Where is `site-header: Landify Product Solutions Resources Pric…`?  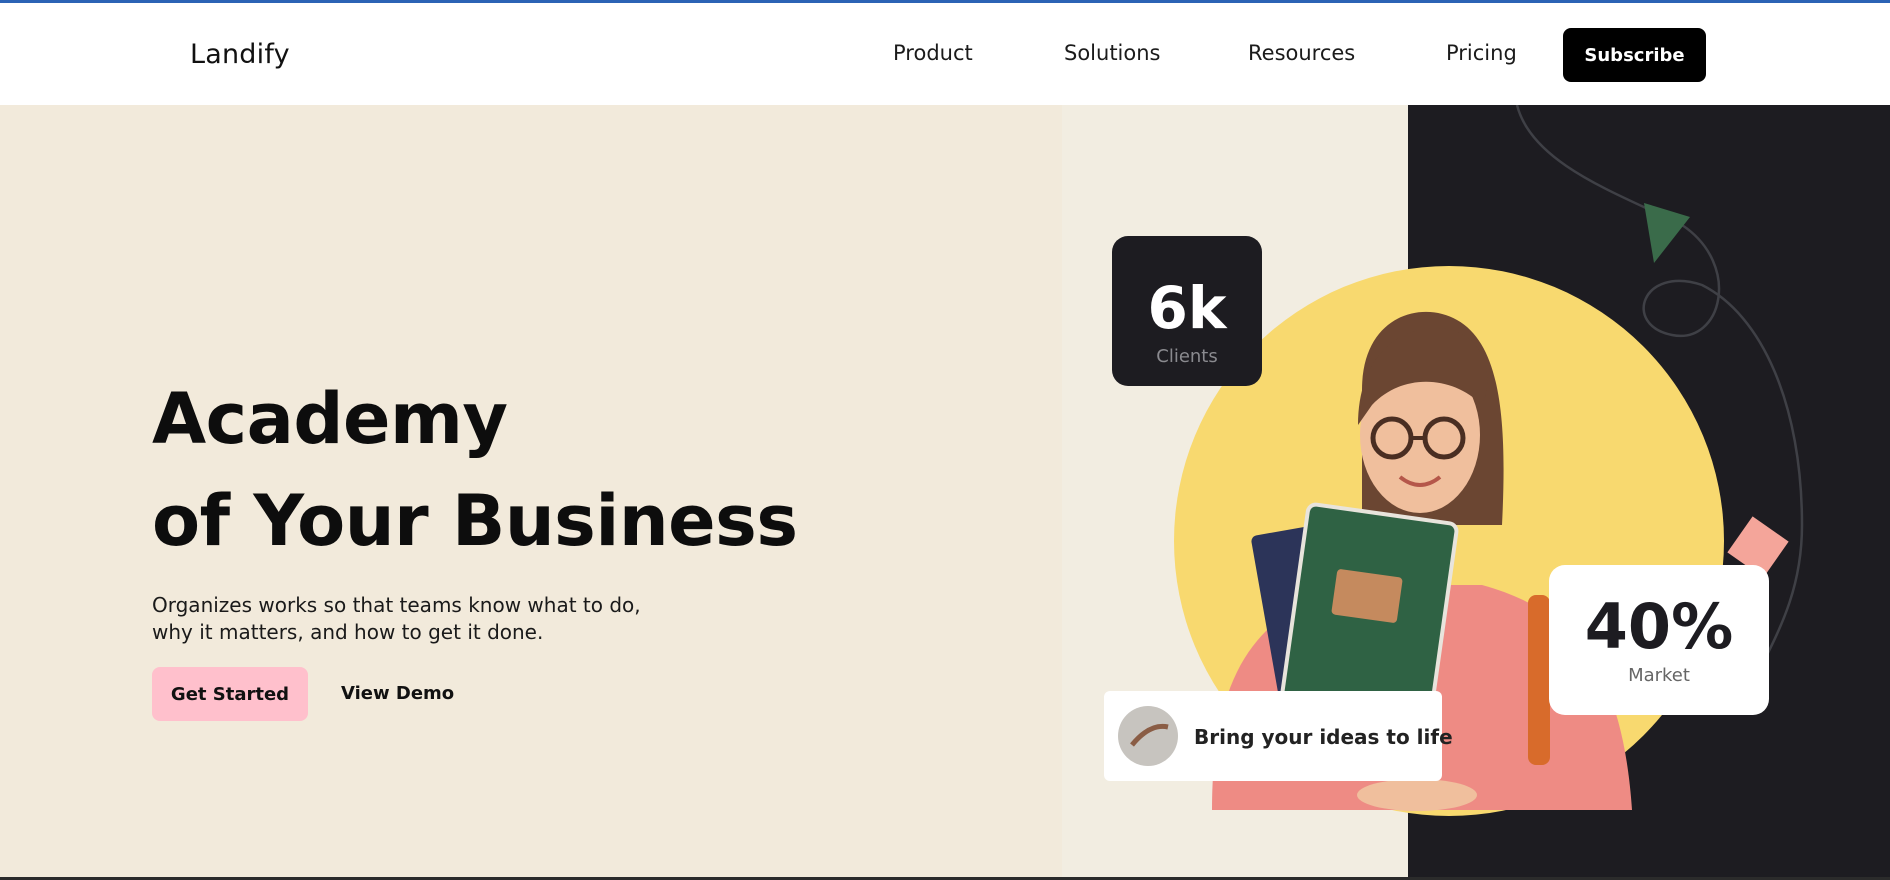 site-header: Landify Product Solutions Resources Pric… is located at coordinates (945, 54).